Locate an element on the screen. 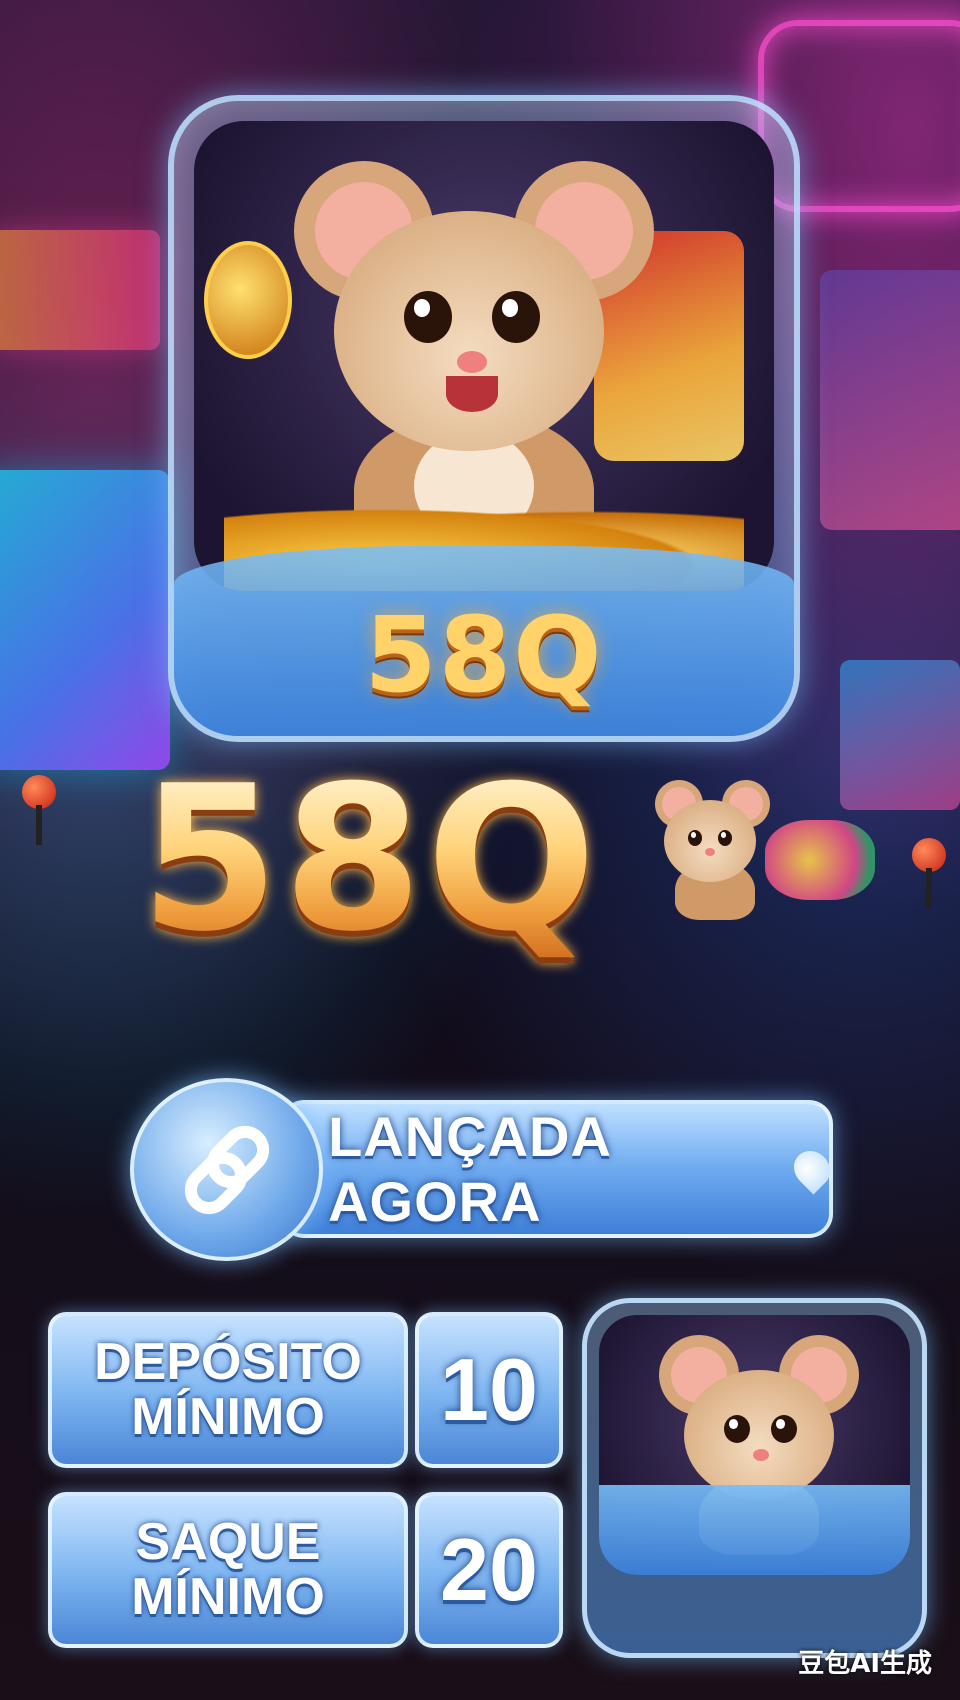 The height and width of the screenshot is (1700, 960). thumbnail-water is located at coordinates (754, 1530).